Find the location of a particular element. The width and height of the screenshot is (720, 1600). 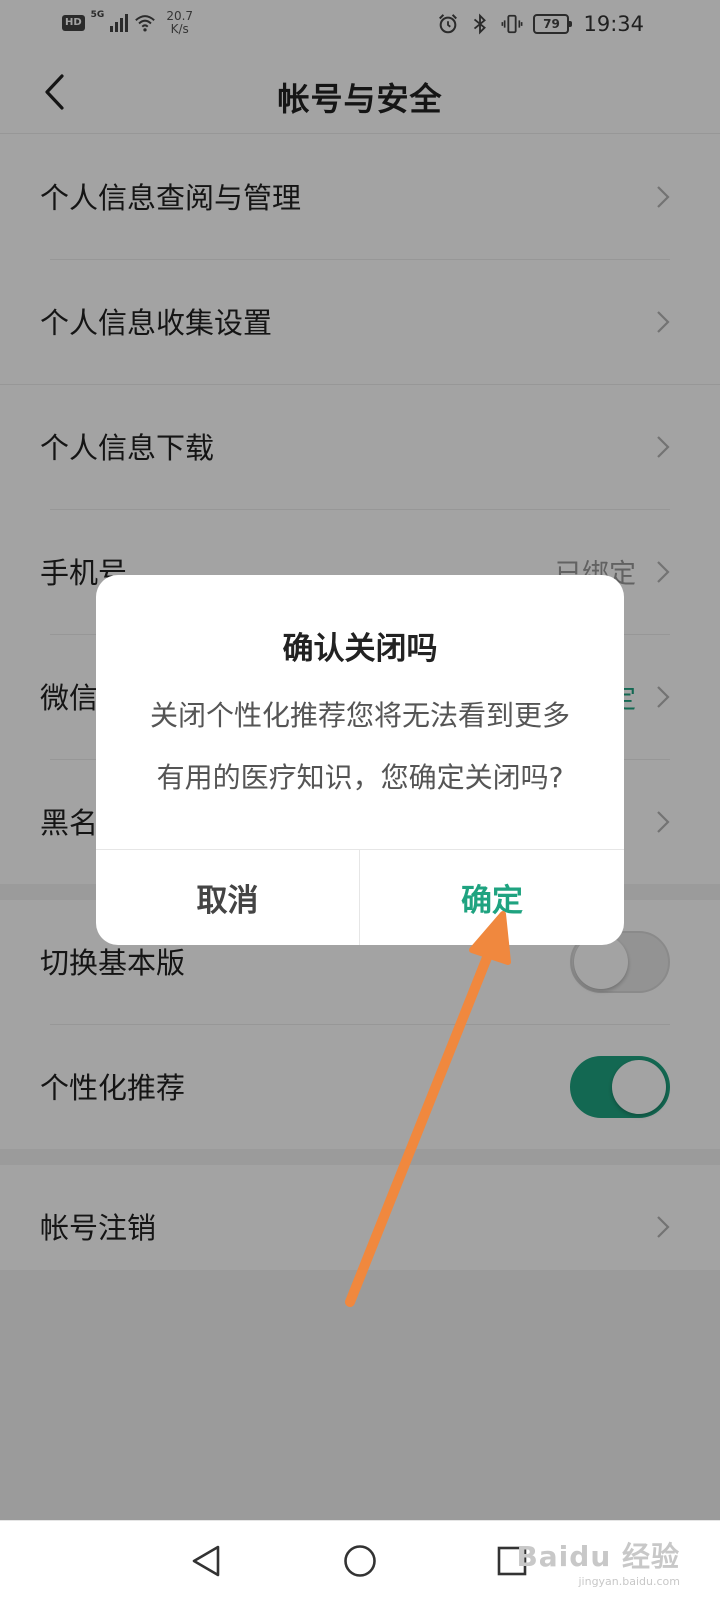

confirm-button: 确定 is located at coordinates (492, 897).